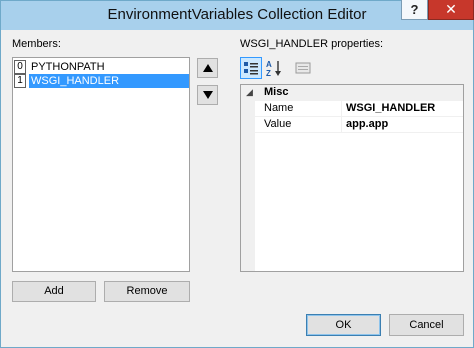  What do you see at coordinates (249, 92) in the screenshot?
I see `collapse-icon: ◢` at bounding box center [249, 92].